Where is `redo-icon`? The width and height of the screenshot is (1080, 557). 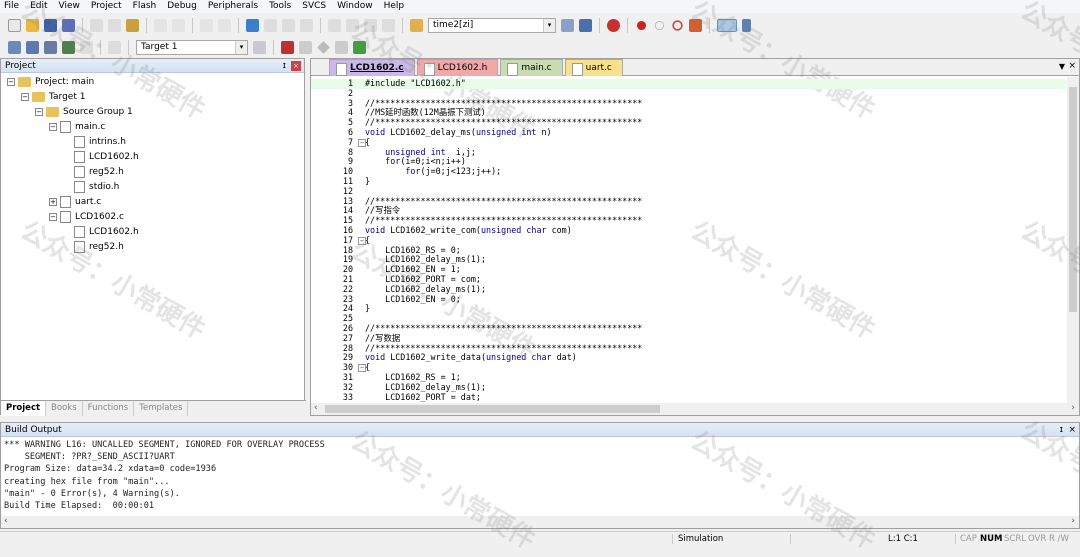 redo-icon is located at coordinates (178, 25).